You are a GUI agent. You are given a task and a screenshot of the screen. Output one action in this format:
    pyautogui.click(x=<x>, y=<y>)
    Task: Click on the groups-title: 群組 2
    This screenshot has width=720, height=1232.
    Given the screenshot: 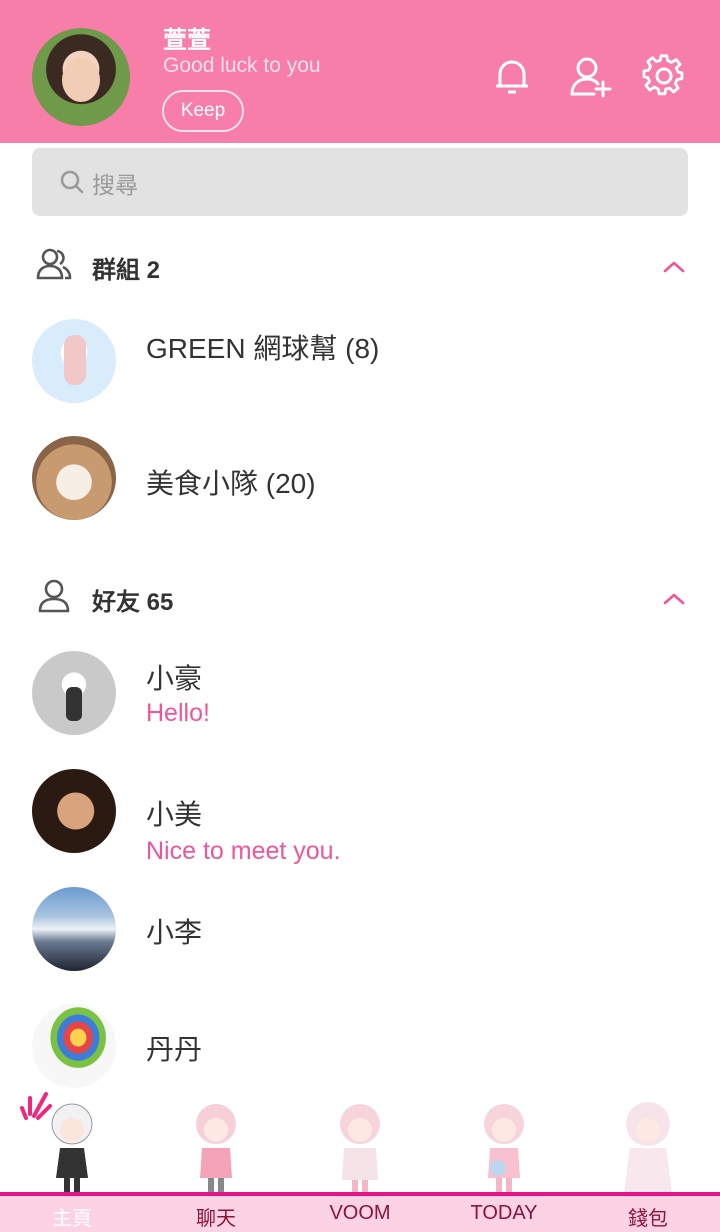 What is the action you would take?
    pyautogui.click(x=126, y=270)
    